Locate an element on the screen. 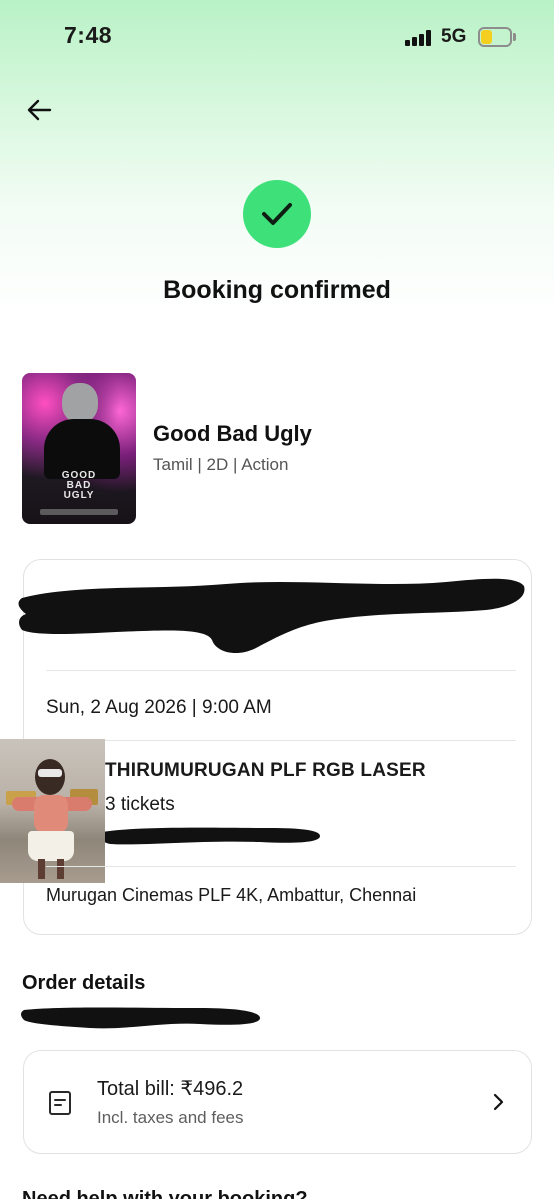 This screenshot has width=554, height=1199. status-bar: 7:48 5G is located at coordinates (277, 35).